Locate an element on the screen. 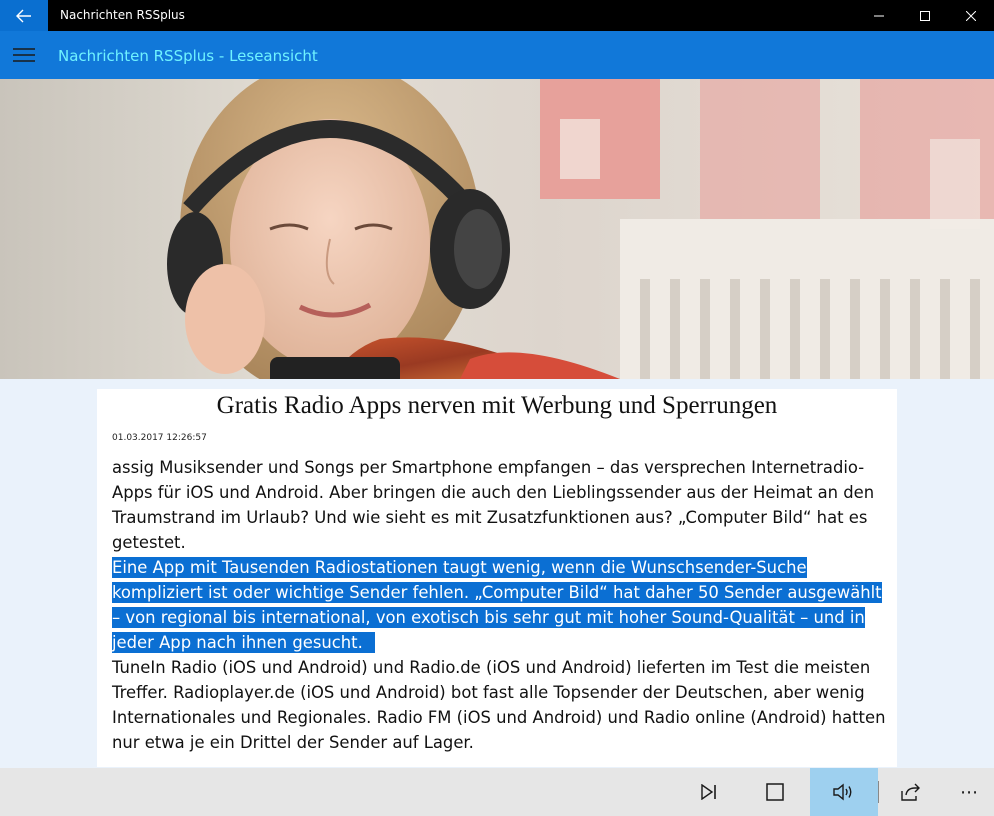 This screenshot has width=994, height=816. stop-button is located at coordinates (775, 792).